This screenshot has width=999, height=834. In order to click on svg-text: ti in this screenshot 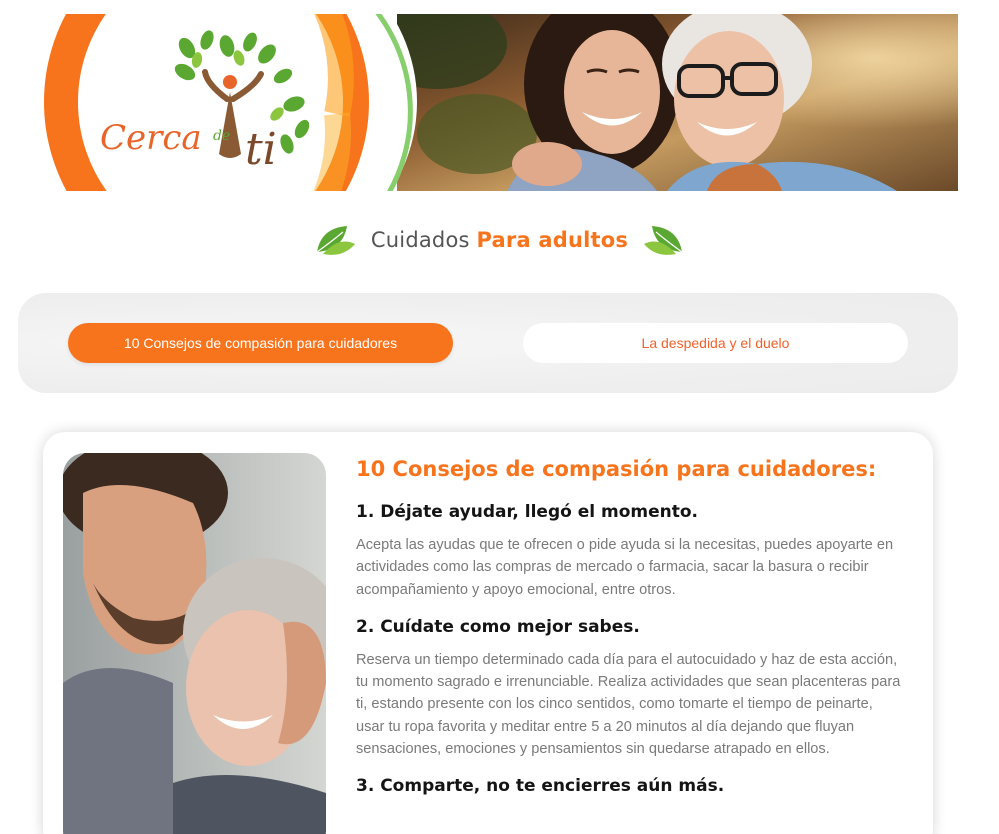, I will do `click(261, 149)`.